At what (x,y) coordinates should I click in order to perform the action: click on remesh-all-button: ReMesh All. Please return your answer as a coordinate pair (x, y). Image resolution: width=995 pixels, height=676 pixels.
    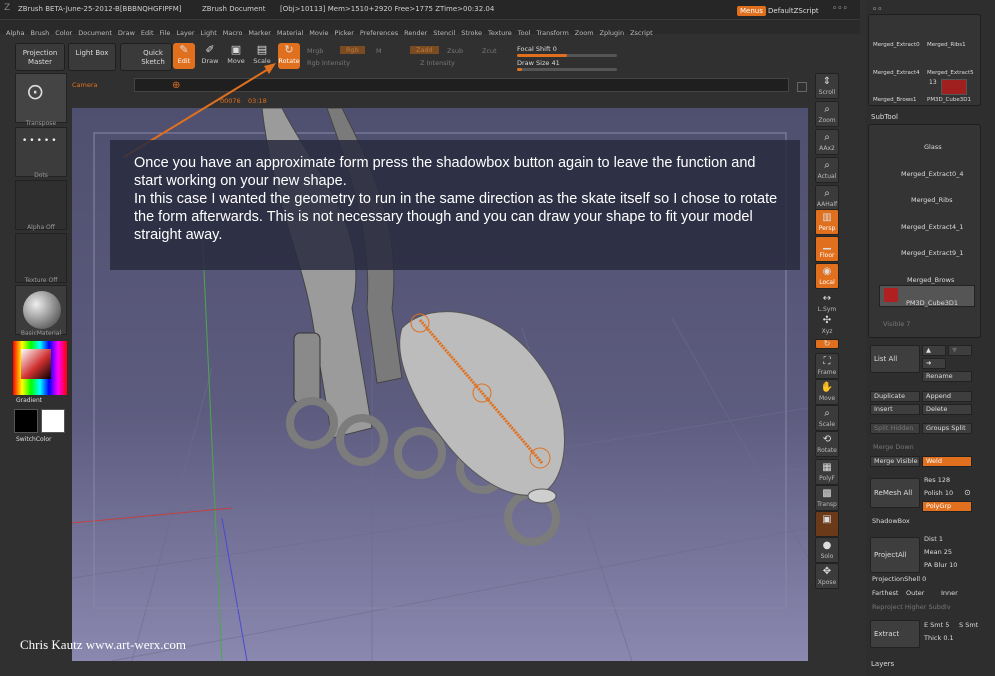
    Looking at the image, I should click on (895, 493).